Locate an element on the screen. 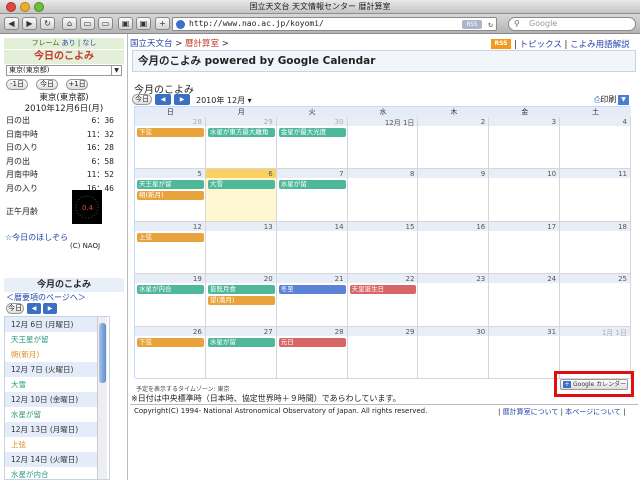 This screenshot has width=640, height=480. rss-icon: RSS is located at coordinates (501, 44).